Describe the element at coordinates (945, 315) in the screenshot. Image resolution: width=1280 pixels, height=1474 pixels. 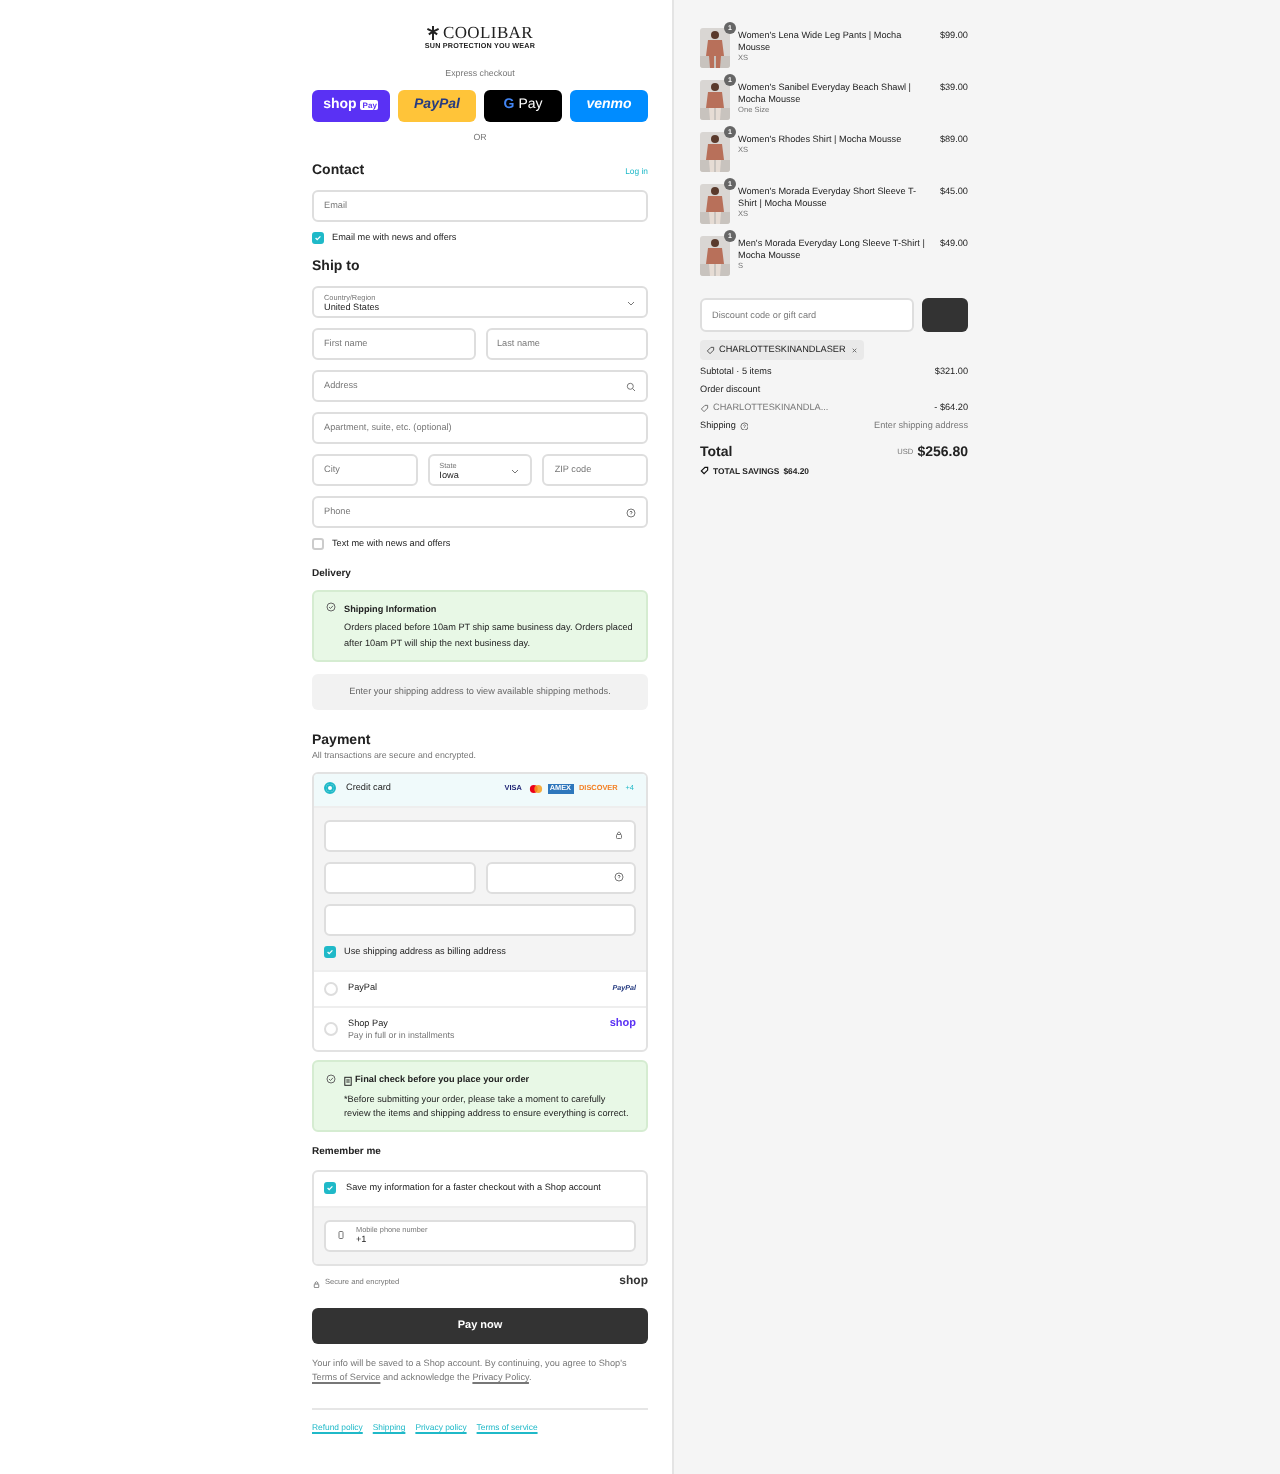
I see `apply-button` at that location.